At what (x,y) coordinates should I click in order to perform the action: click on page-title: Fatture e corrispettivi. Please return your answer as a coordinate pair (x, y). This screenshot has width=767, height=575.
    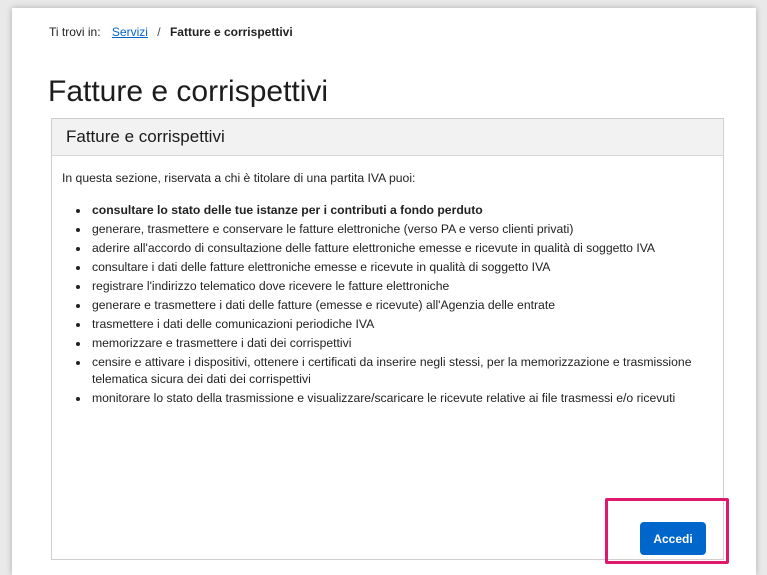
    Looking at the image, I should click on (188, 91).